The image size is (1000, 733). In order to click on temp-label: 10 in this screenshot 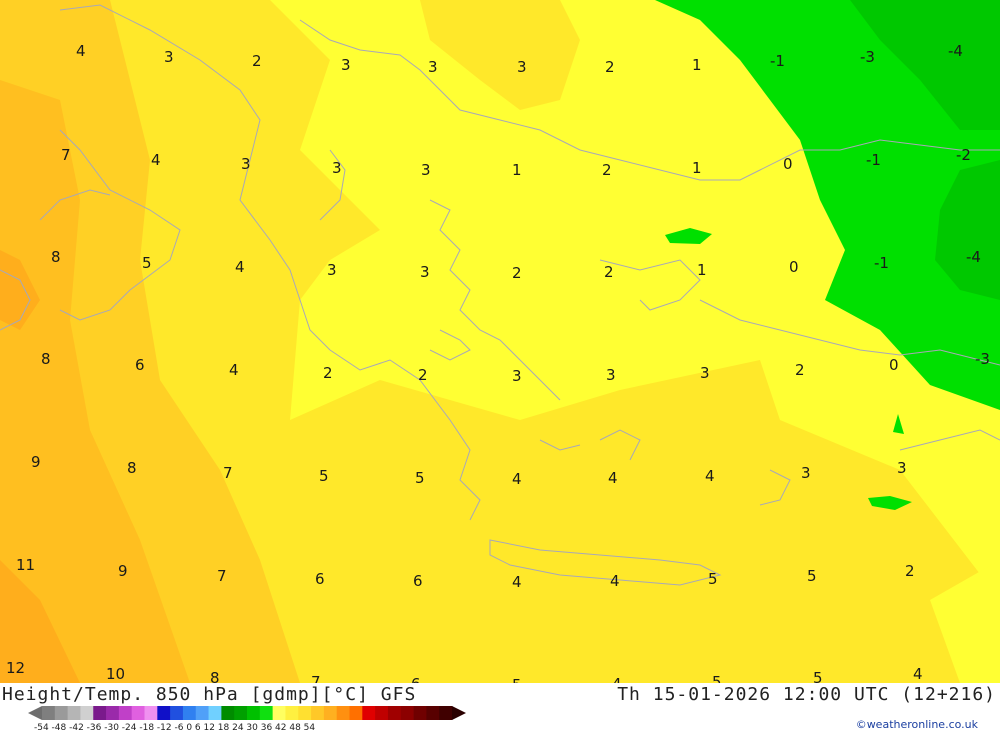, I will do `click(115, 674)`.